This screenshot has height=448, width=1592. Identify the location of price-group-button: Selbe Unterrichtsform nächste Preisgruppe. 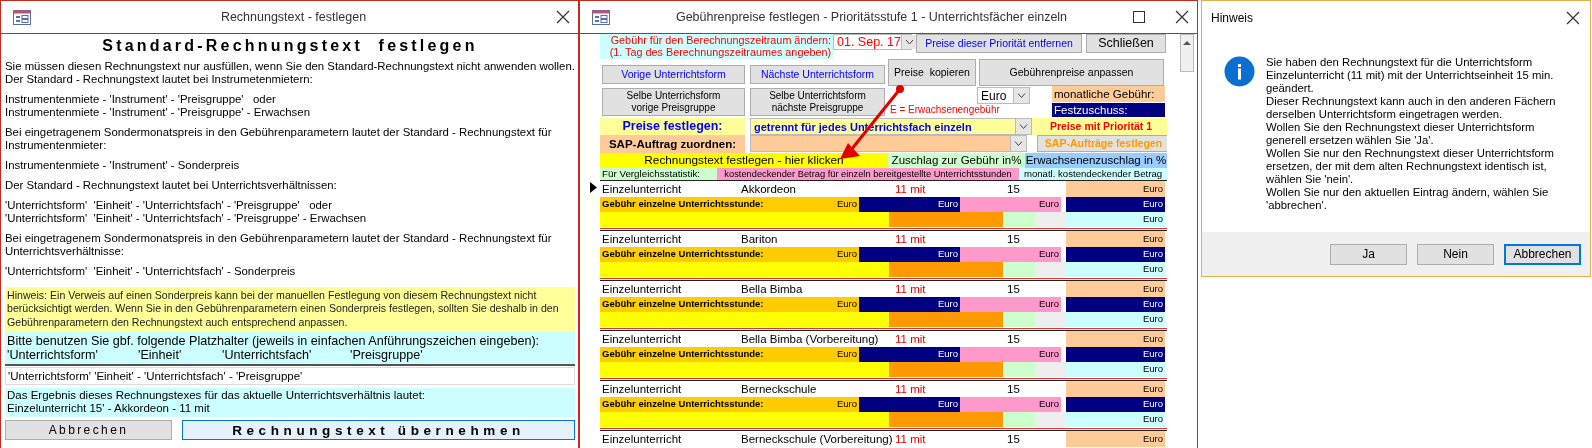
(817, 102).